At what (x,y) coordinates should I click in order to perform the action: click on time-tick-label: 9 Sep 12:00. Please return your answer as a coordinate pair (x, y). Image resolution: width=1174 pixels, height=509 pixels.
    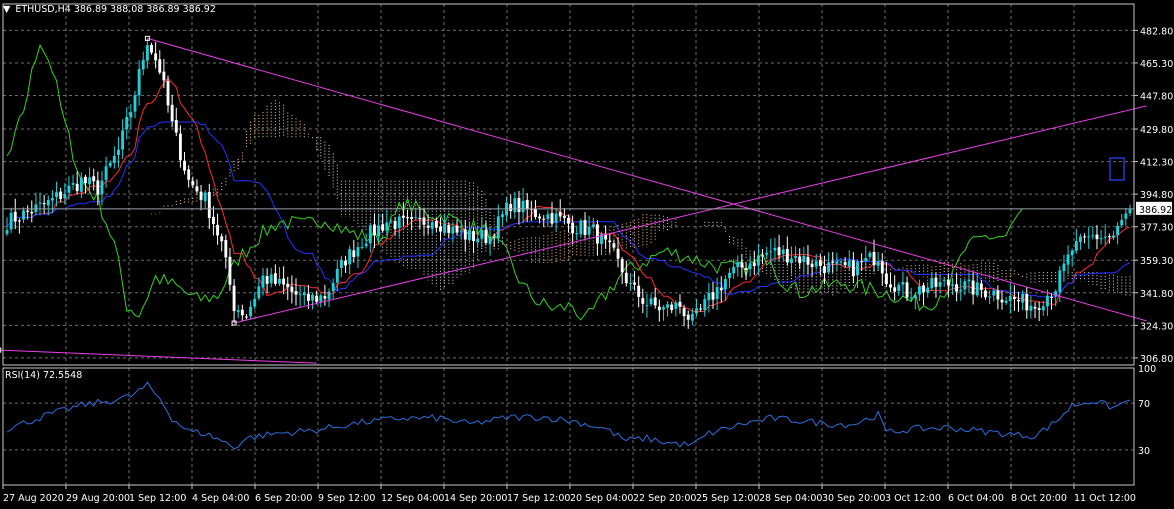
    Looking at the image, I should click on (346, 498).